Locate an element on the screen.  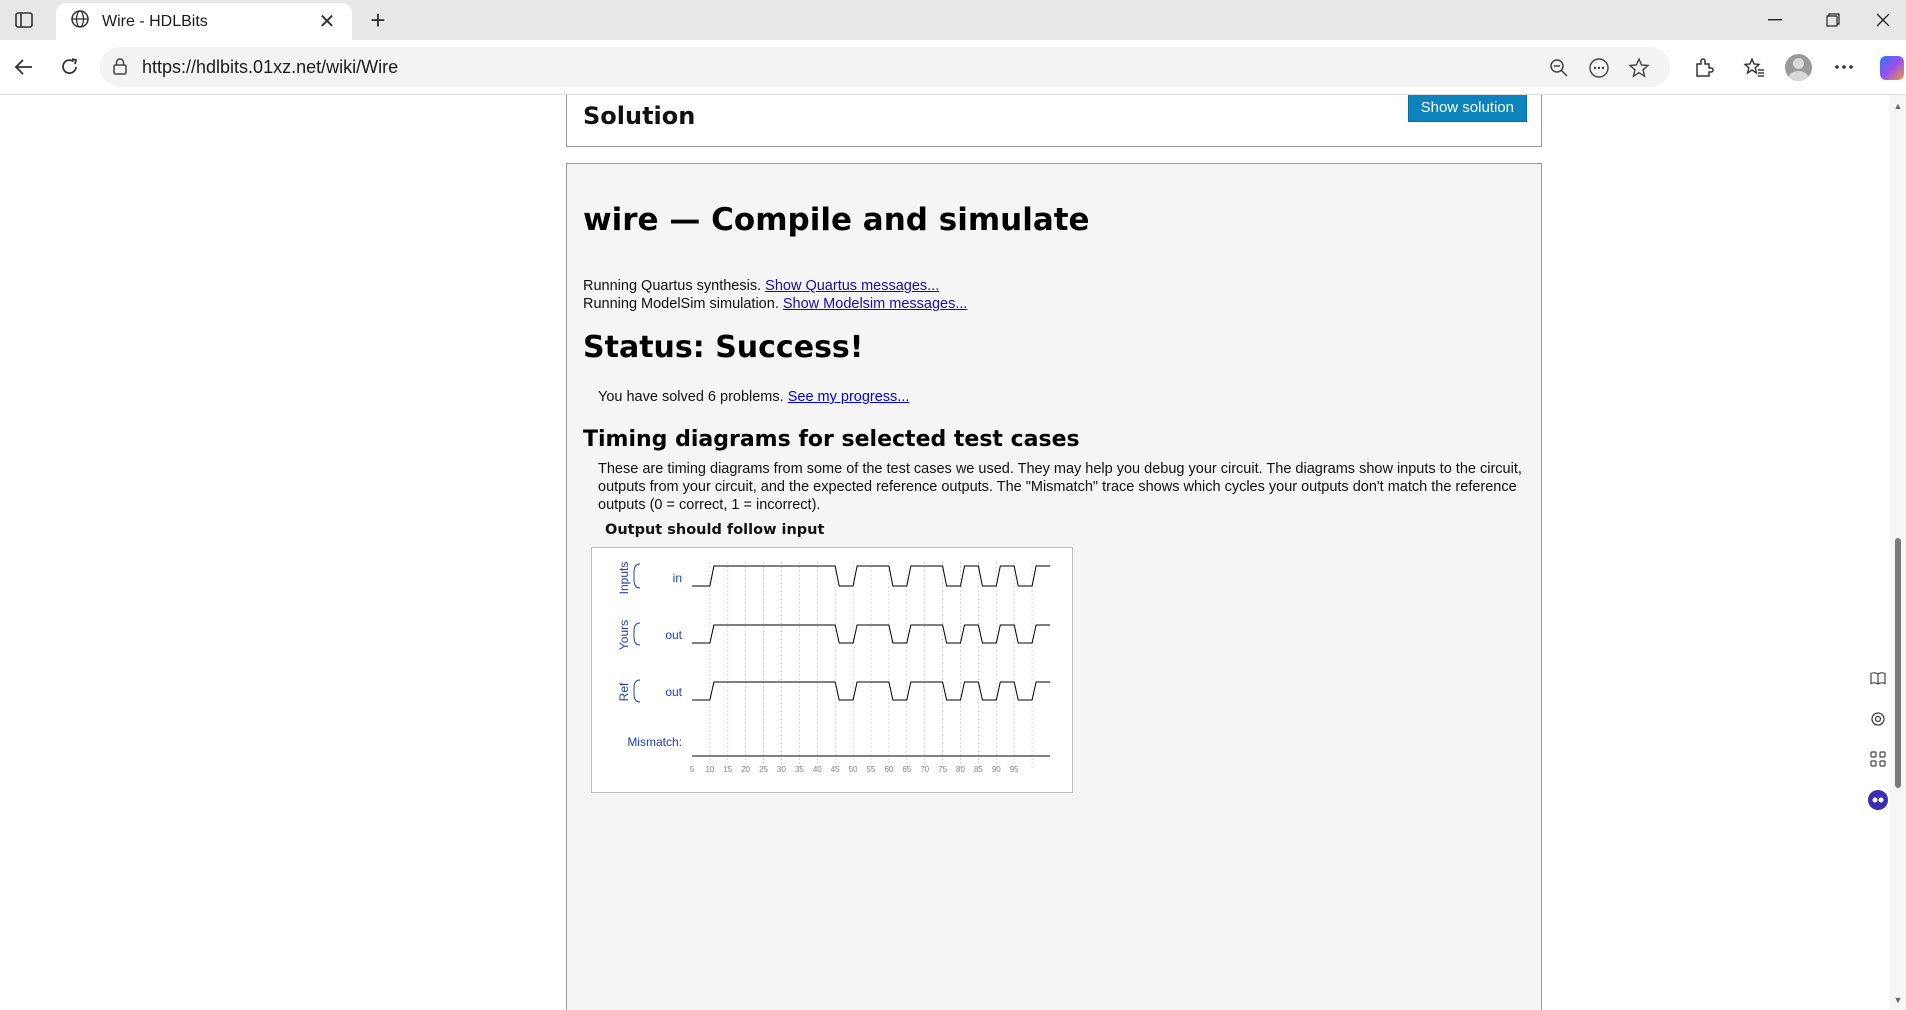
time-tick-label: 45 is located at coordinates (835, 769).